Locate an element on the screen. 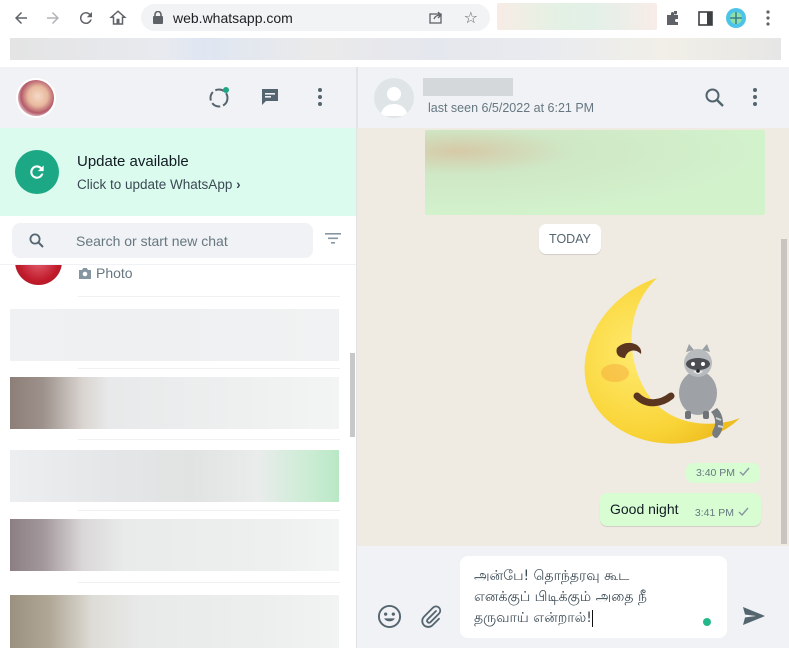 The height and width of the screenshot is (648, 789). contact-avatar is located at coordinates (394, 98).